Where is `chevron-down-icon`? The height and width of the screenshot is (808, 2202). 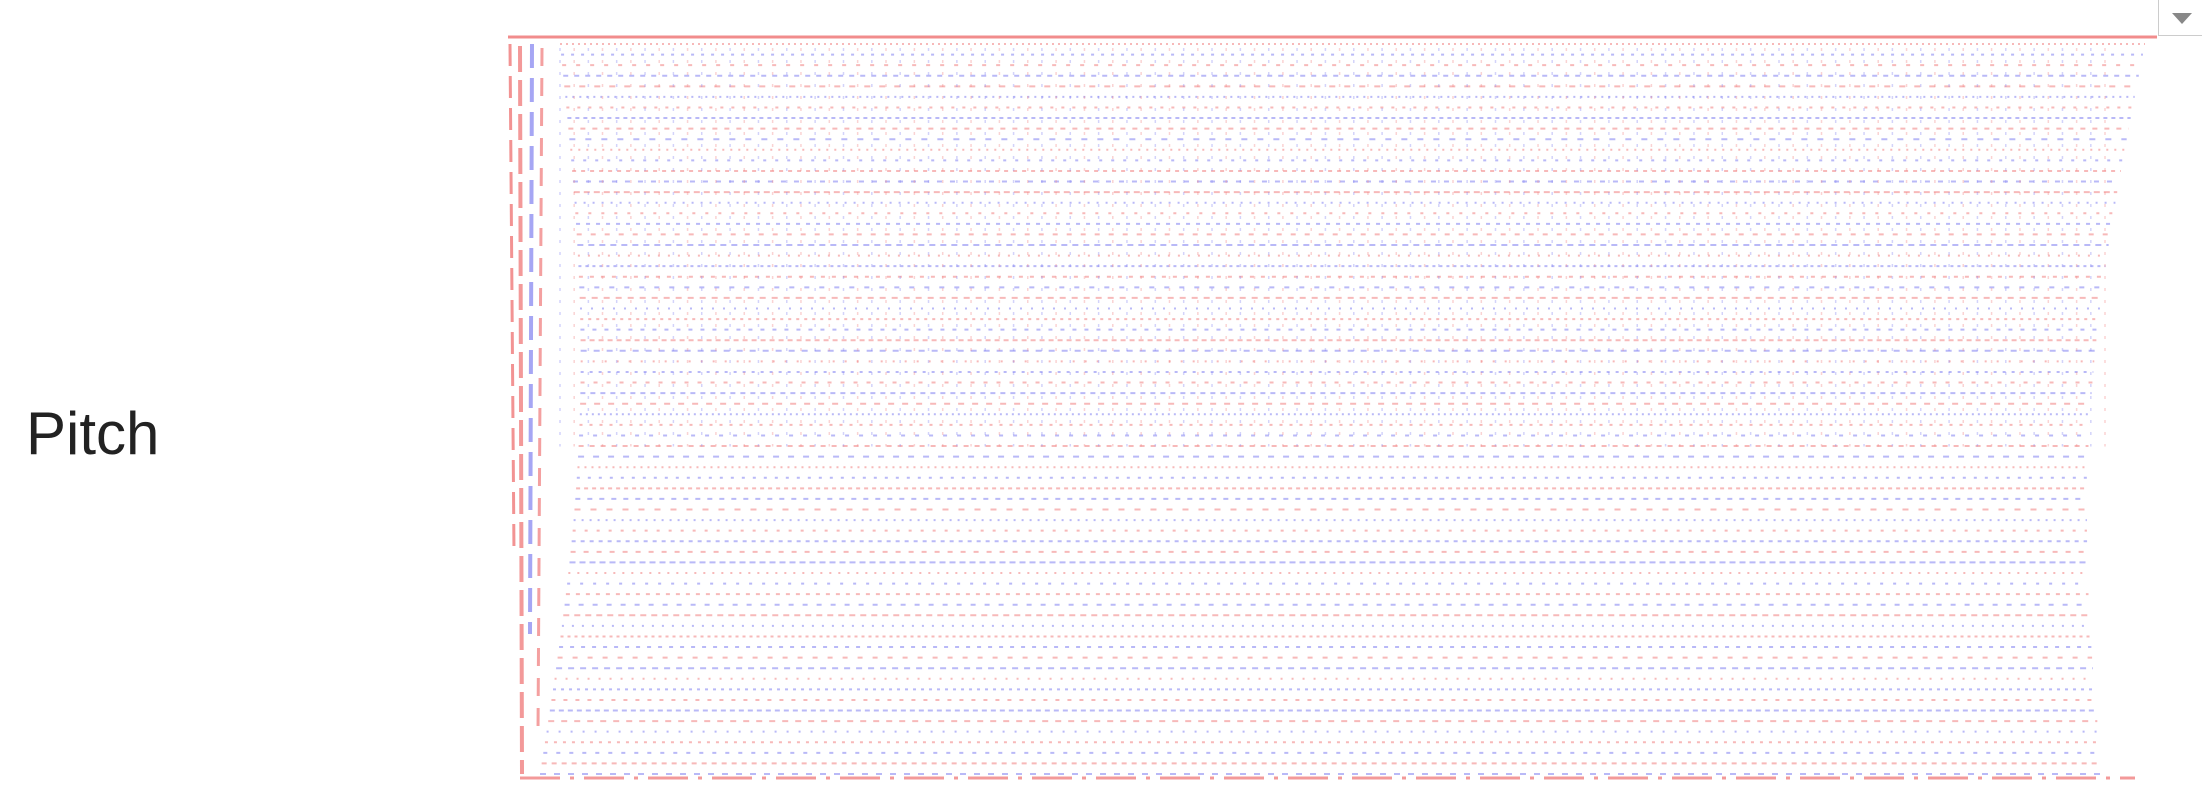 chevron-down-icon is located at coordinates (2182, 18).